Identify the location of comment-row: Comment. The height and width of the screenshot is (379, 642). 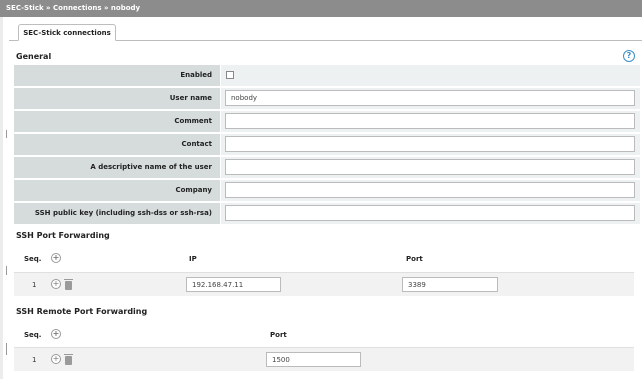
(327, 121).